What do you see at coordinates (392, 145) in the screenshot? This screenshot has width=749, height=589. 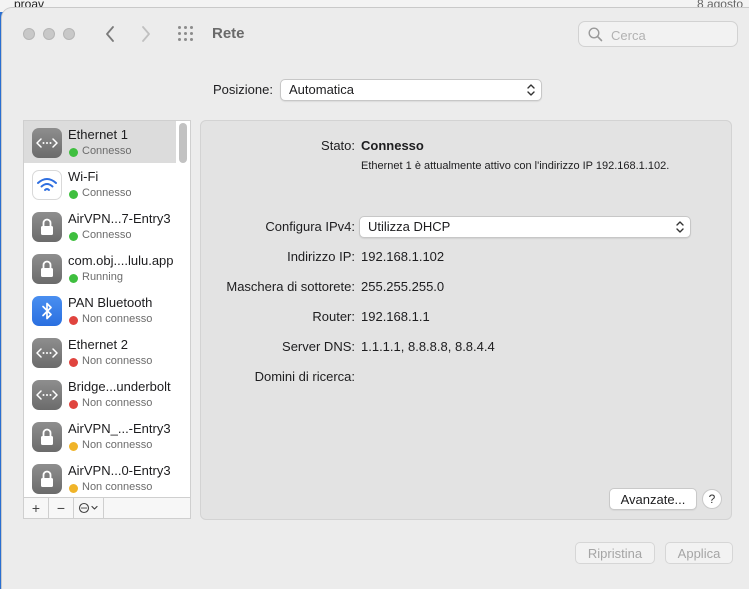 I see `status-value: Connesso` at bounding box center [392, 145].